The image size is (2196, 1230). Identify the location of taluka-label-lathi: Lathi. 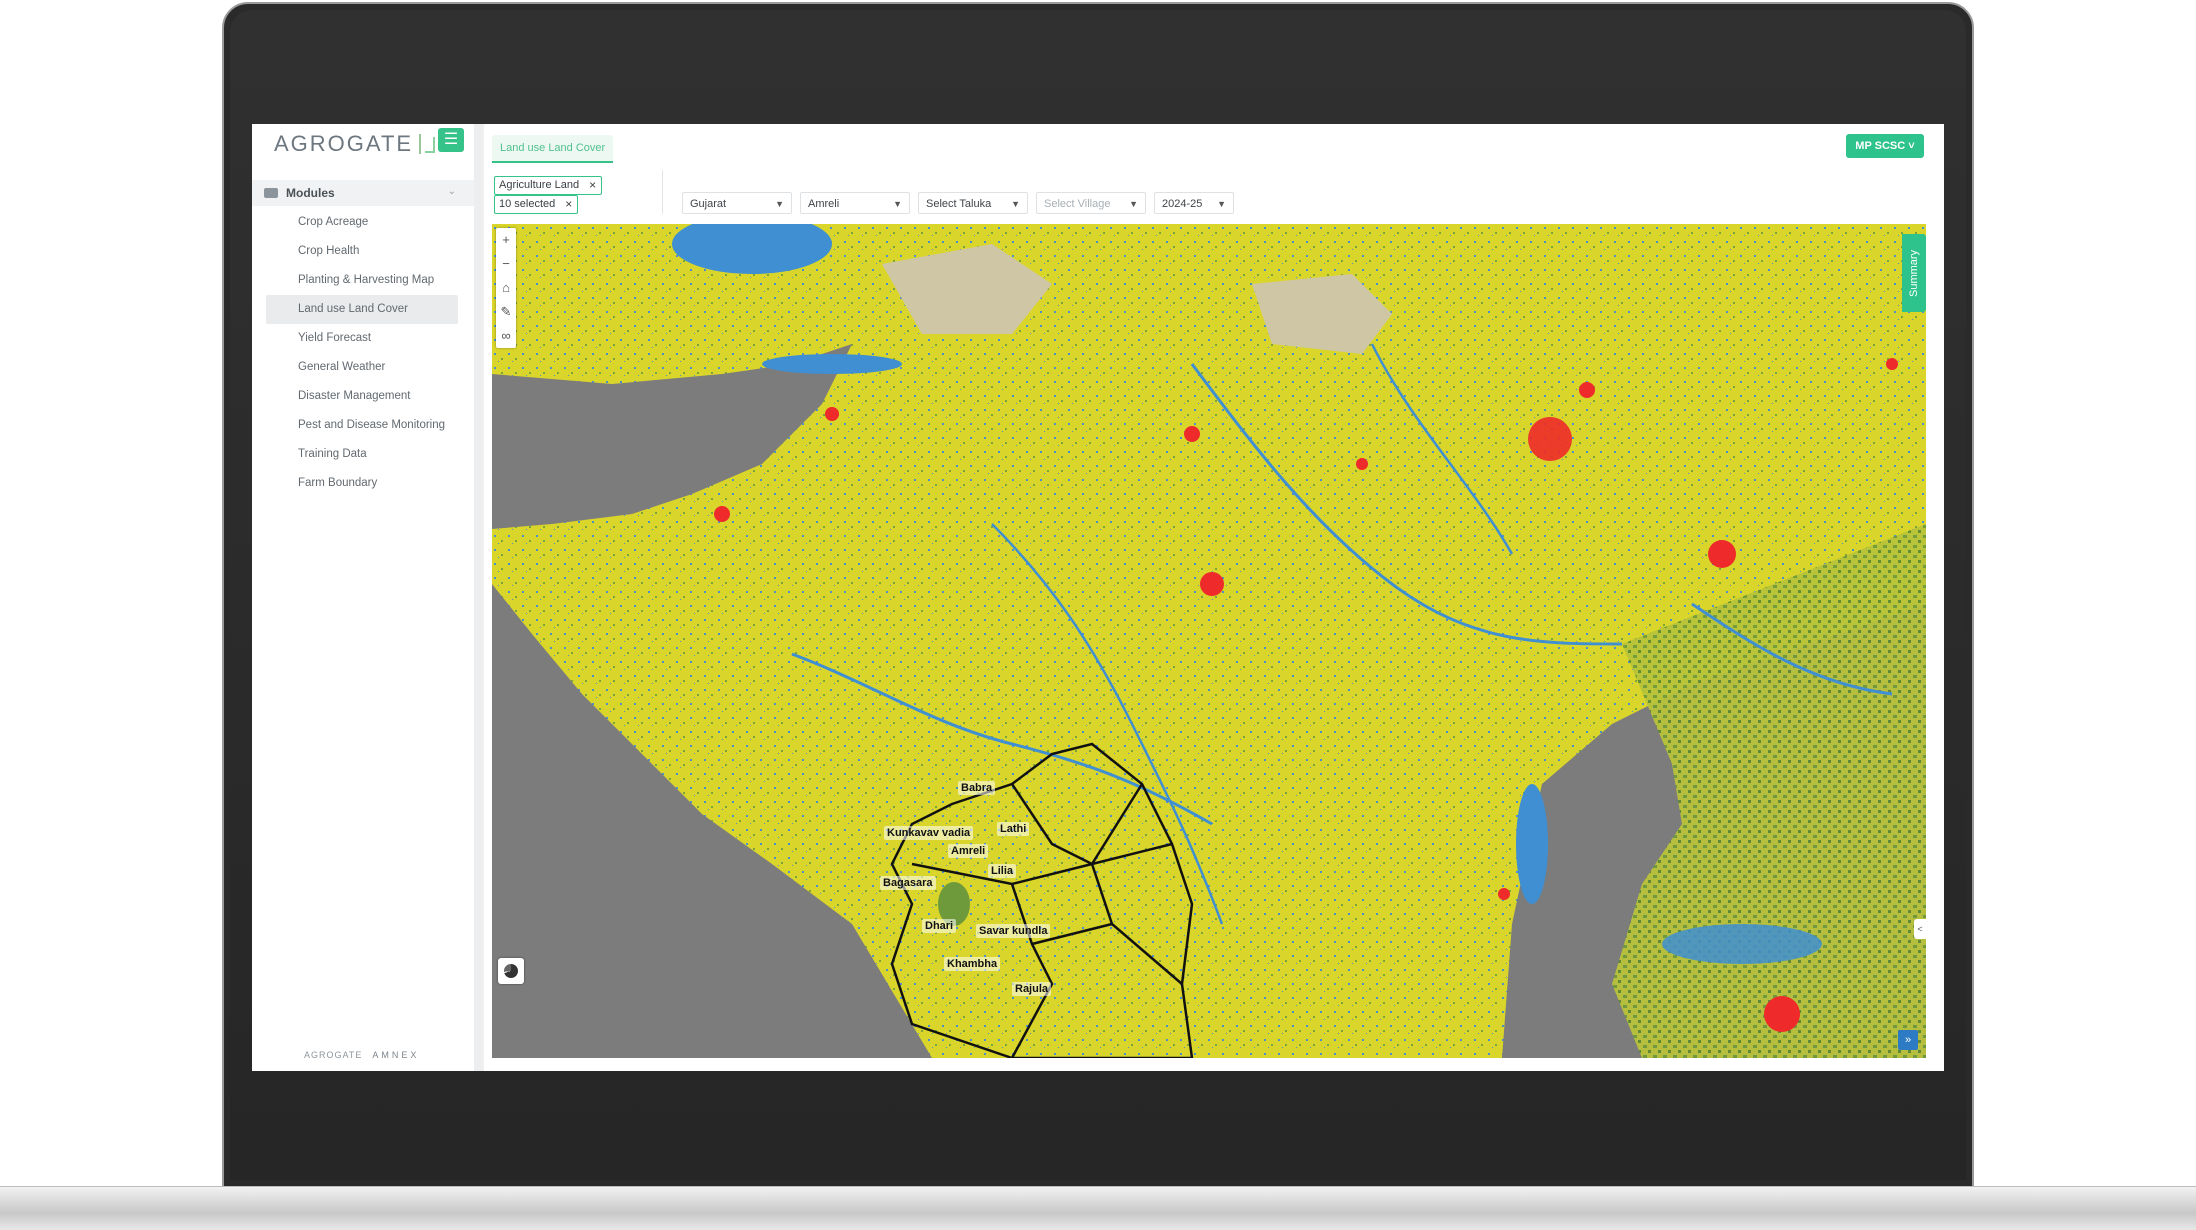
(1013, 829).